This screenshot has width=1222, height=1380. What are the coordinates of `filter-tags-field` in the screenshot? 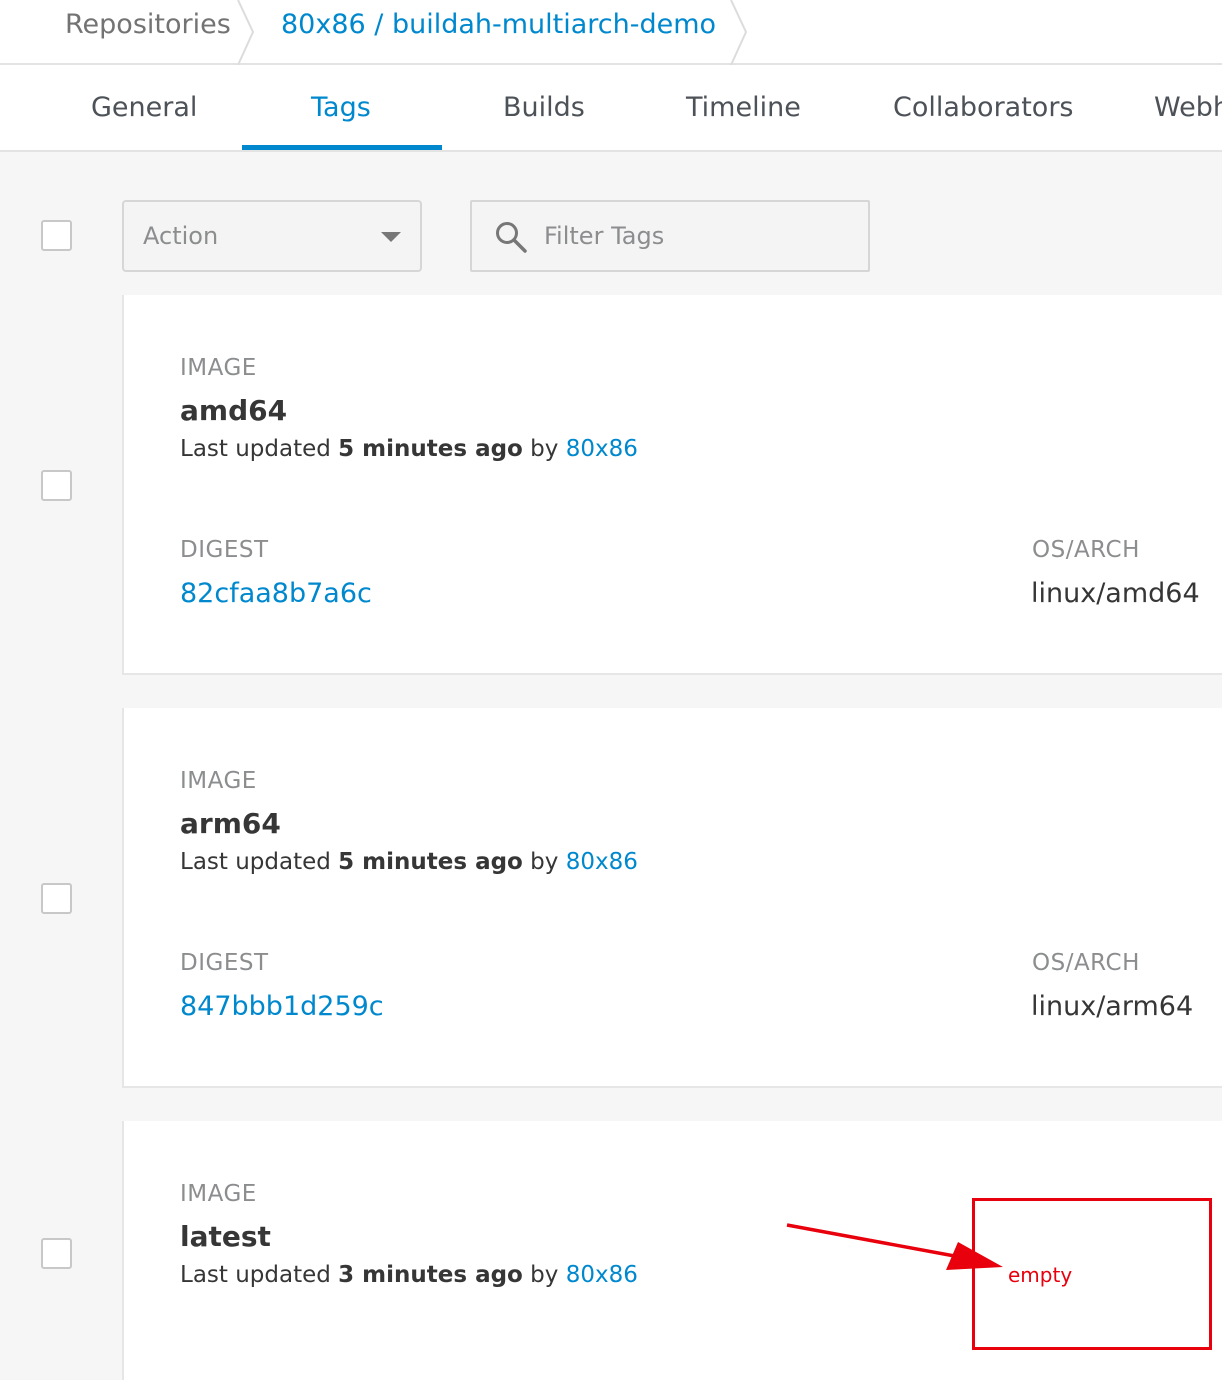 It's located at (670, 236).